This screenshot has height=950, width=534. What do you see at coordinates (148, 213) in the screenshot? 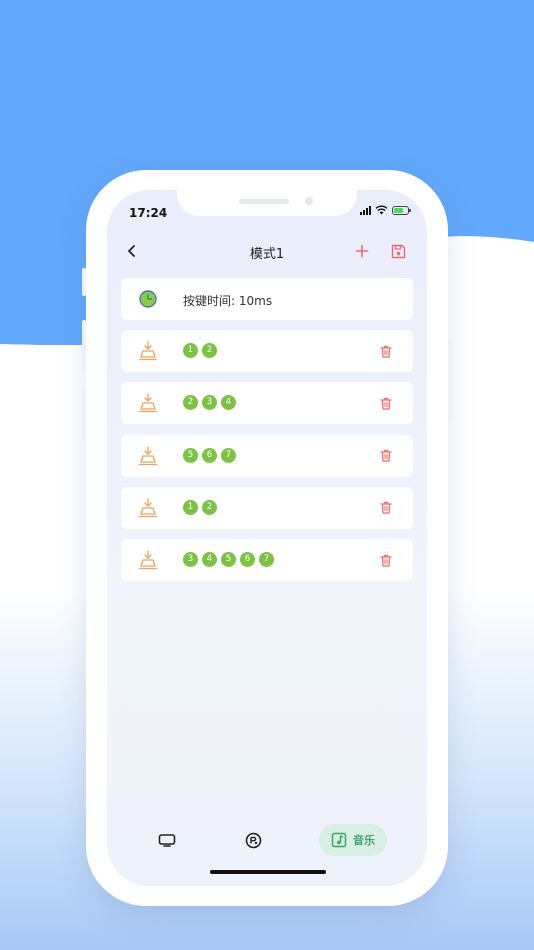
I see `status-time: 17:24` at bounding box center [148, 213].